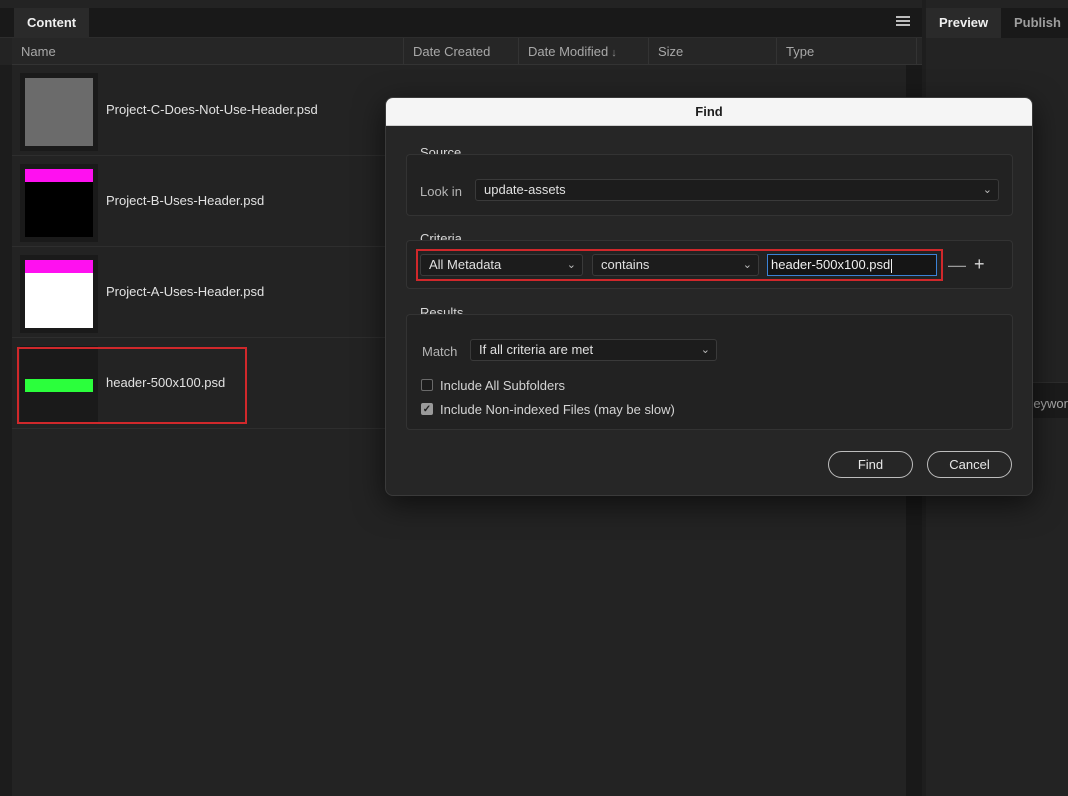  I want to click on include-nonindexed-label: Include Non-indexed Files (may be slow), so click(557, 409).